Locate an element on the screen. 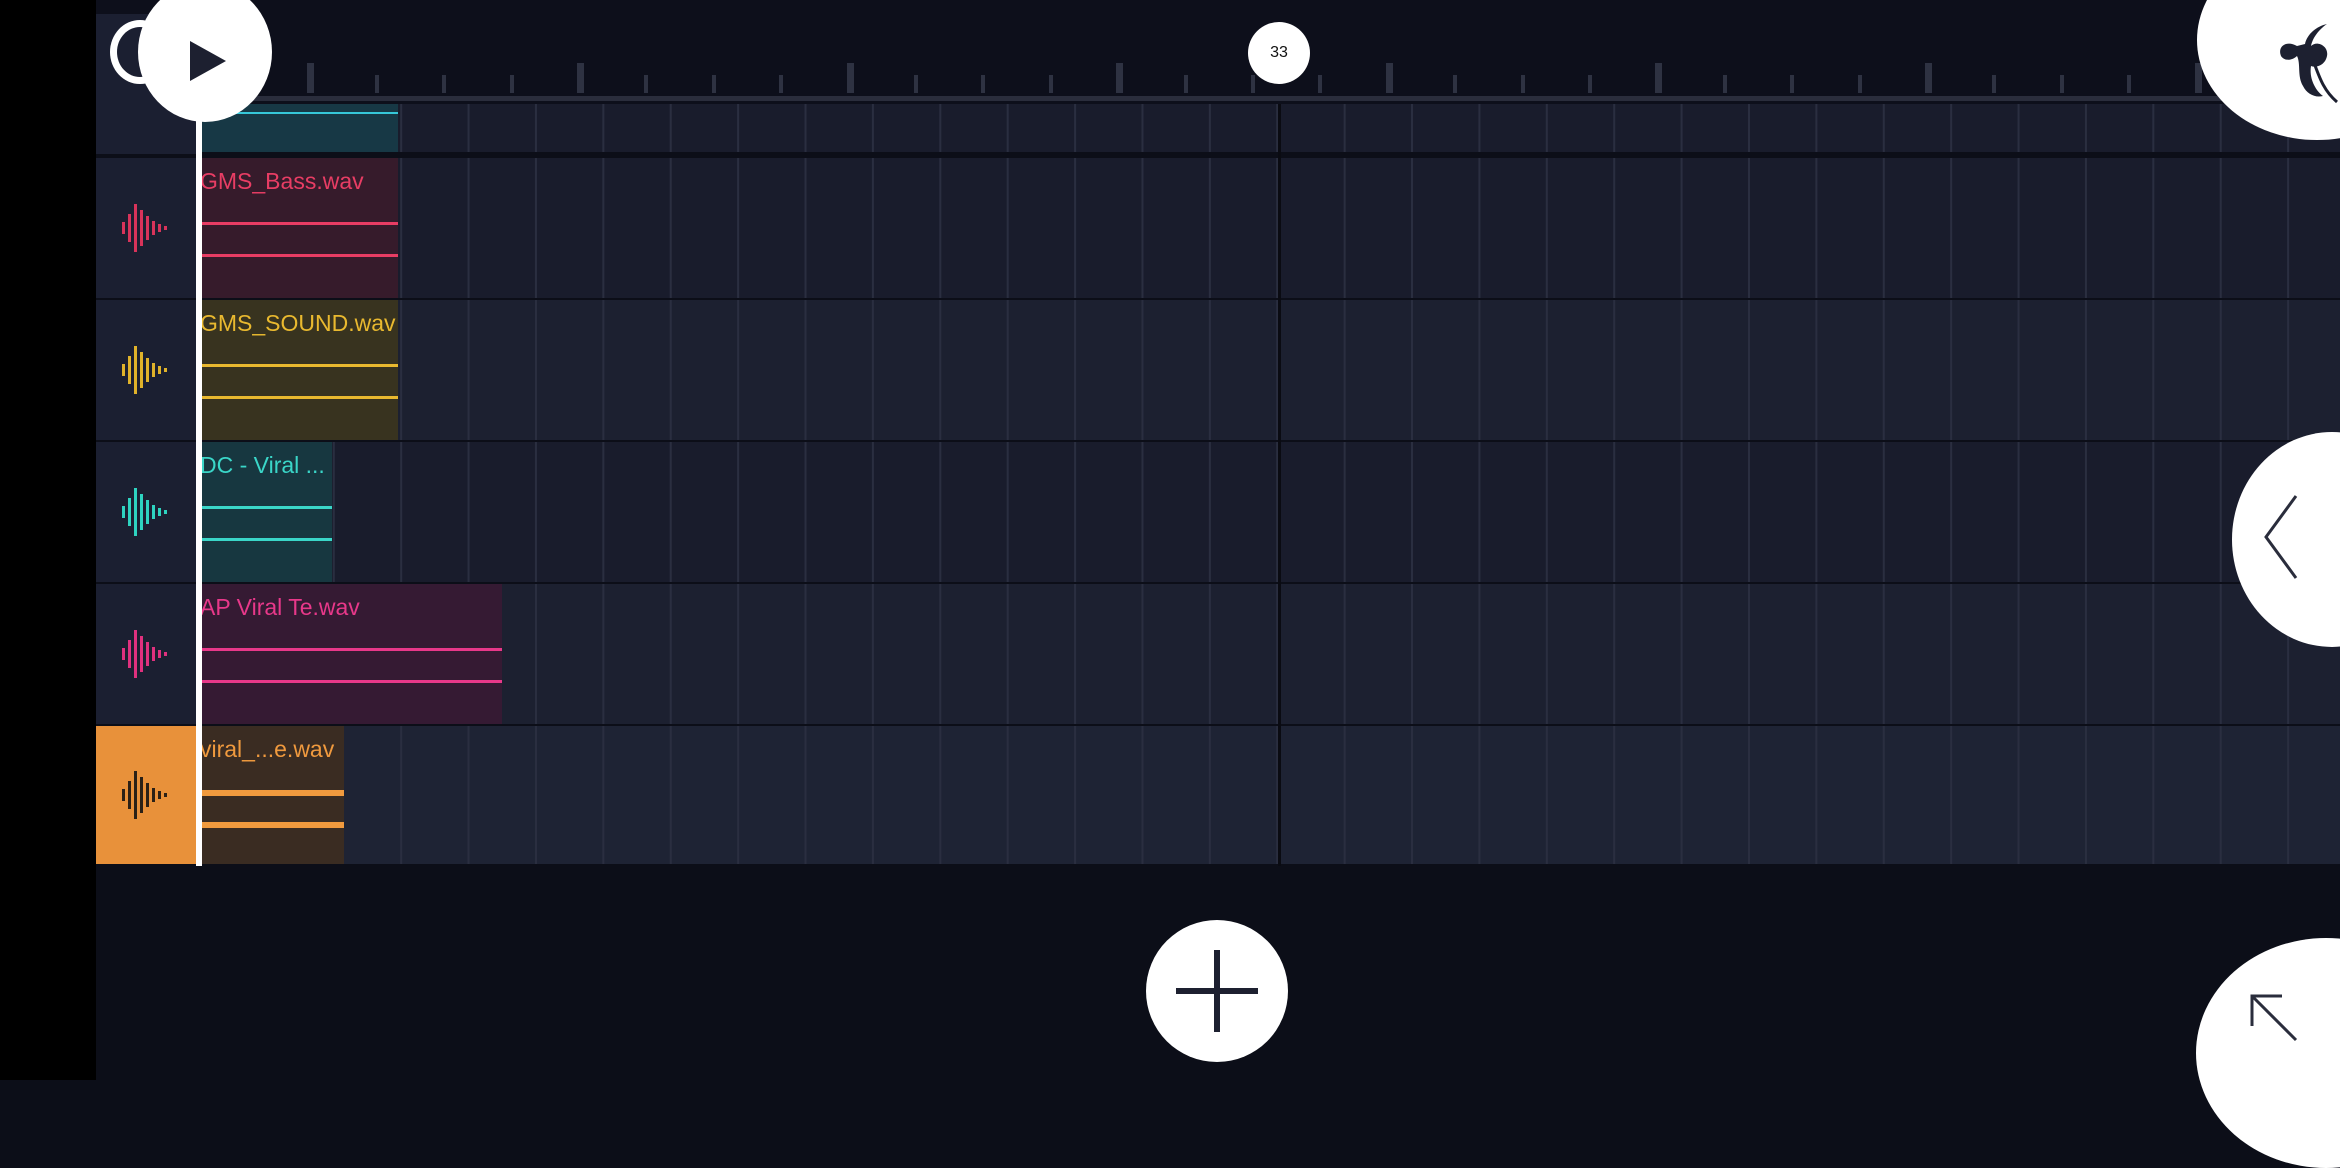 This screenshot has width=2340, height=1168. track-lane: AP Viral Te.wav is located at coordinates (1269, 654).